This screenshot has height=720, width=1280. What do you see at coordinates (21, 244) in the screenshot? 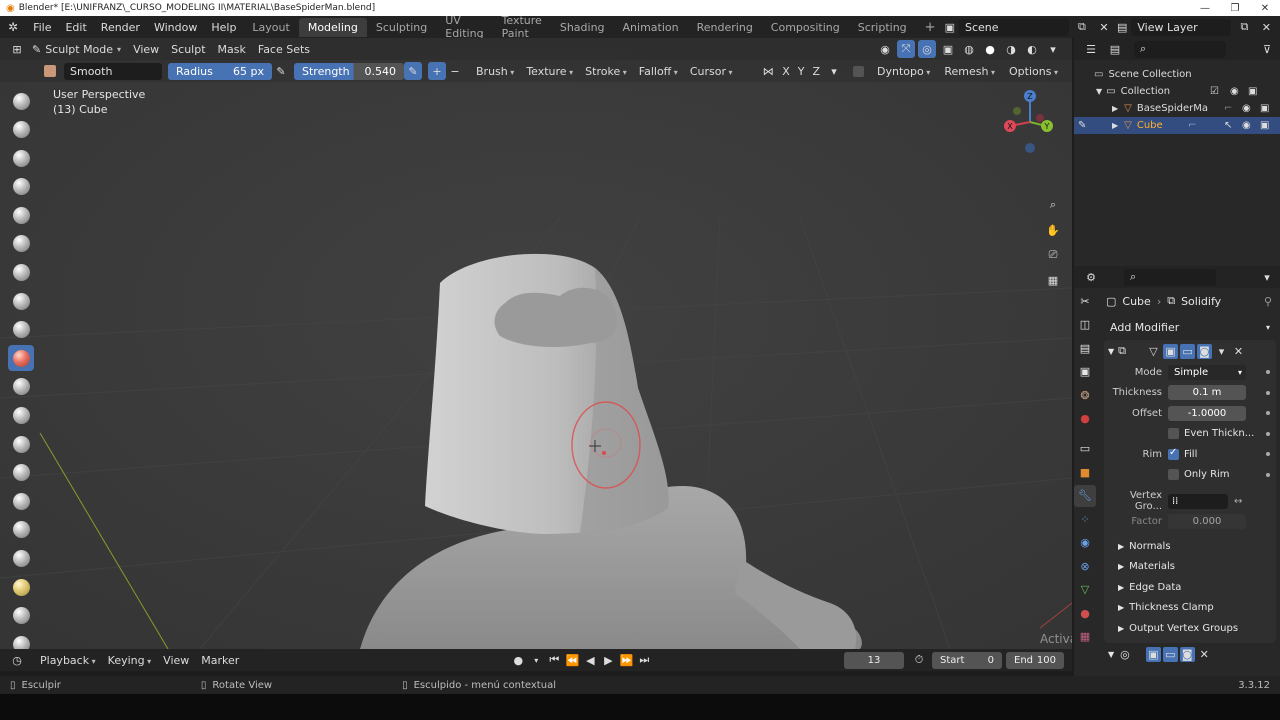
I see `tool-layer` at bounding box center [21, 244].